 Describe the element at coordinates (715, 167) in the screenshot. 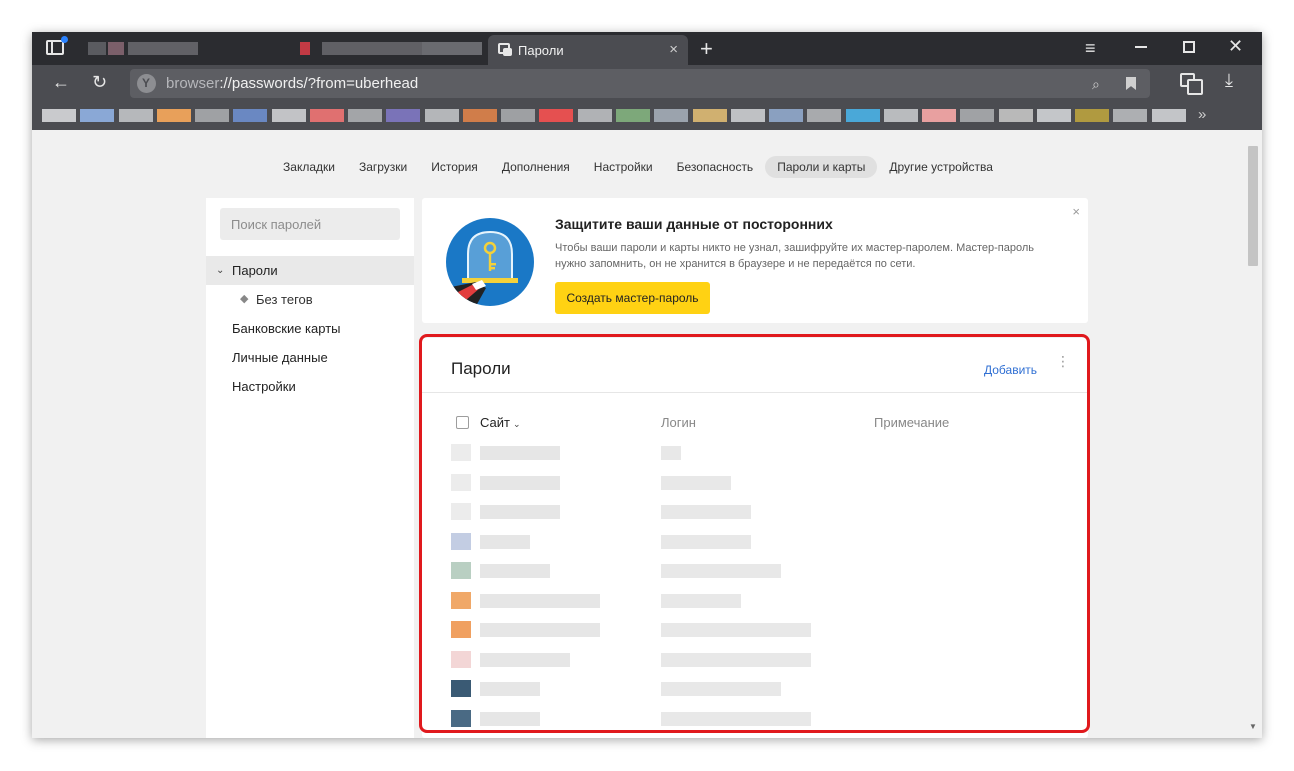

I see `nav-item: Безопасность` at that location.